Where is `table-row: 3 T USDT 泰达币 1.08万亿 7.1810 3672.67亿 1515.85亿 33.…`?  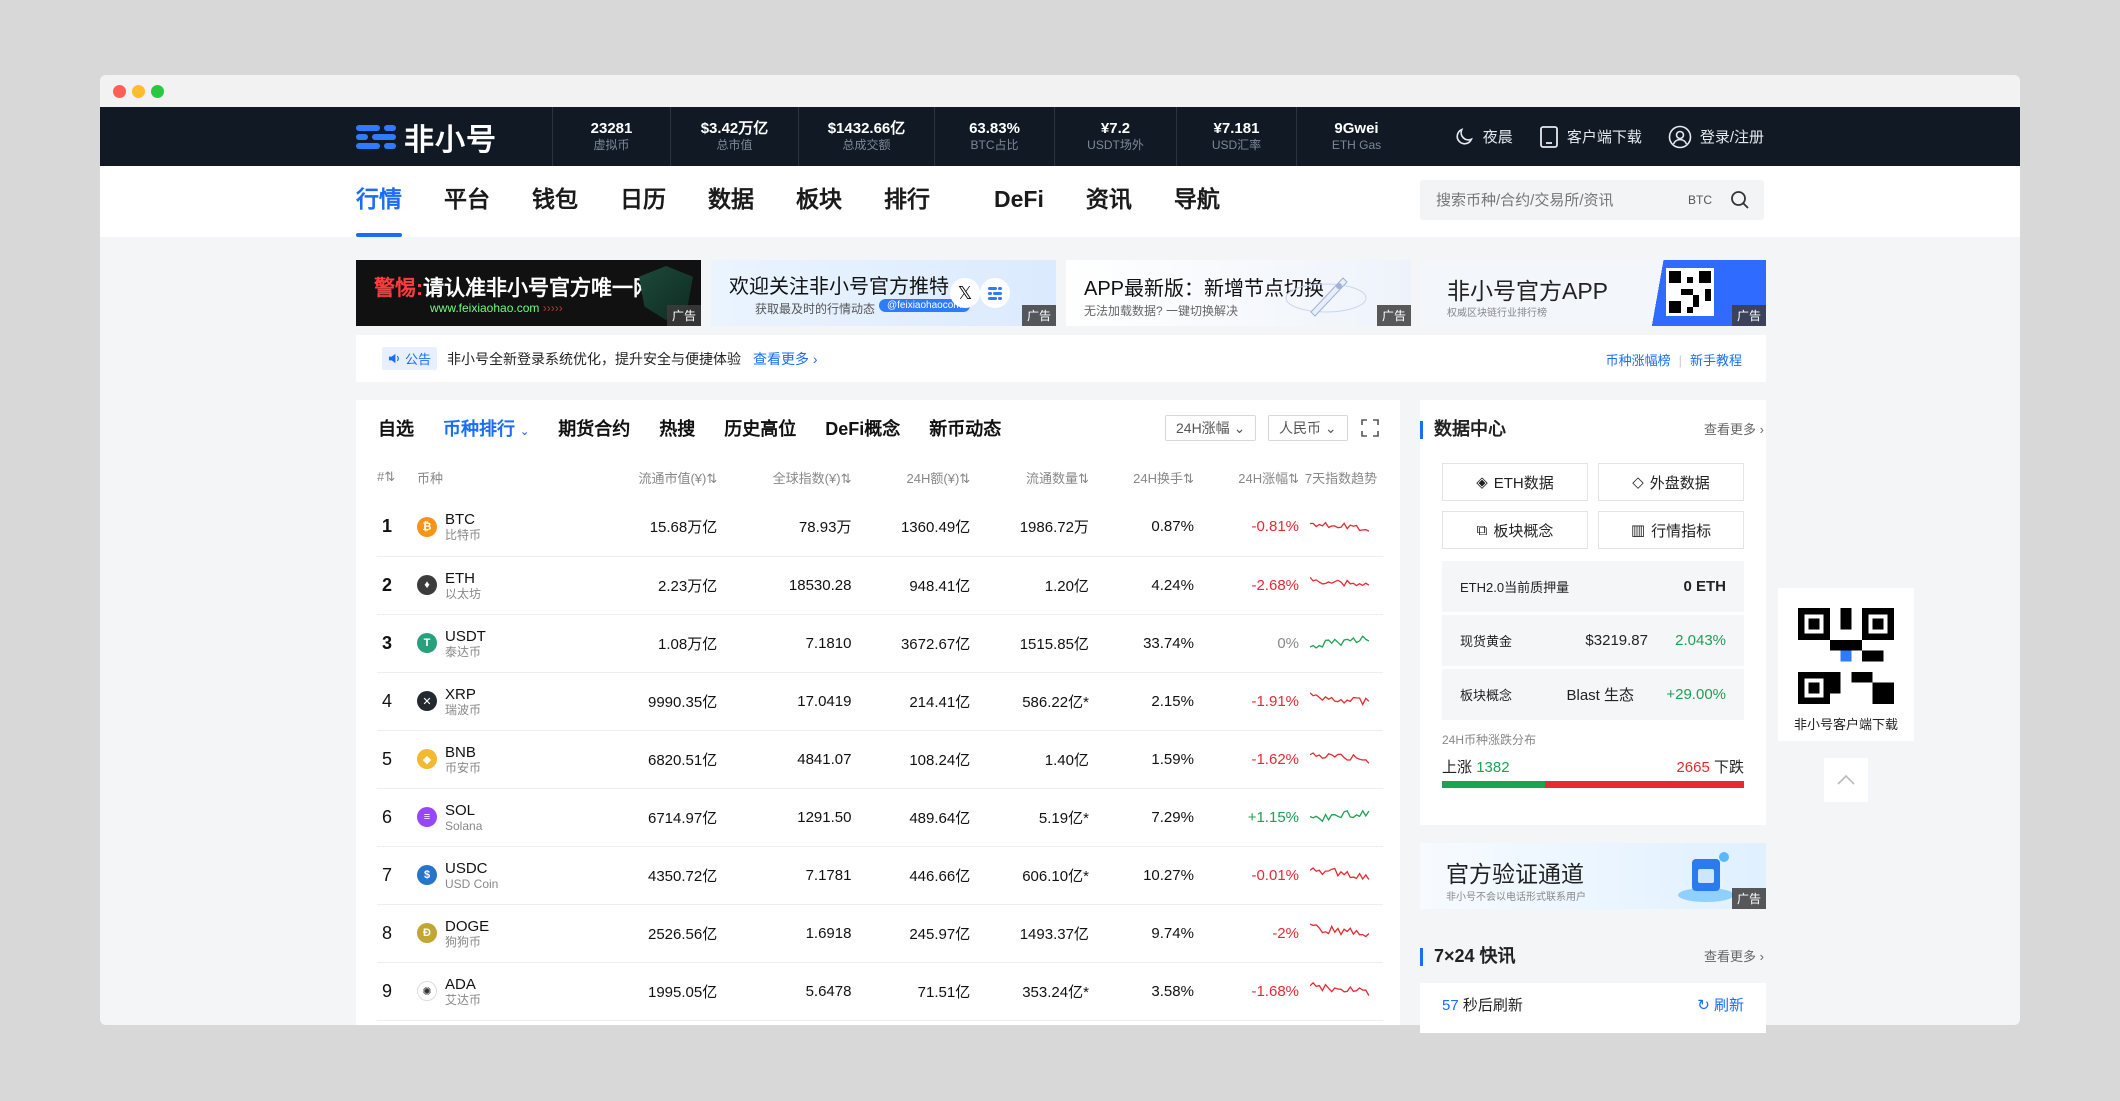 table-row: 3 T USDT 泰达币 1.08万亿 7.1810 3672.67亿 1515.85亿 33.… is located at coordinates (880, 643).